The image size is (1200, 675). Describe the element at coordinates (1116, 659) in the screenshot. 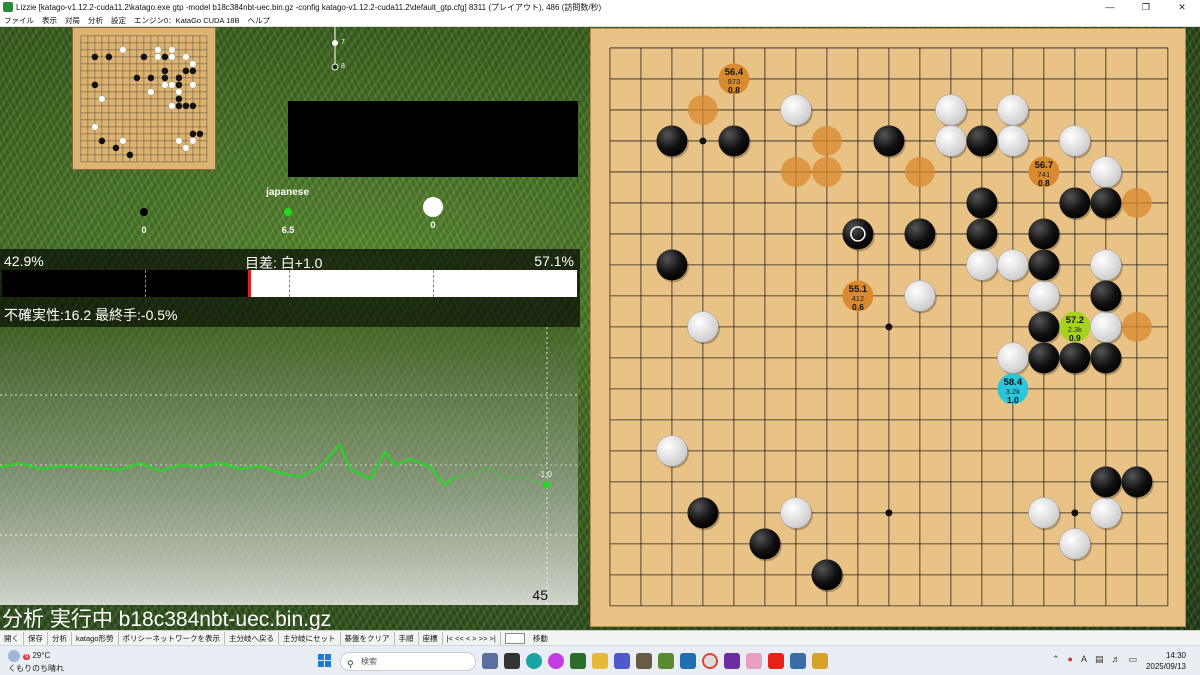

I see `volume-icon: ♬` at that location.